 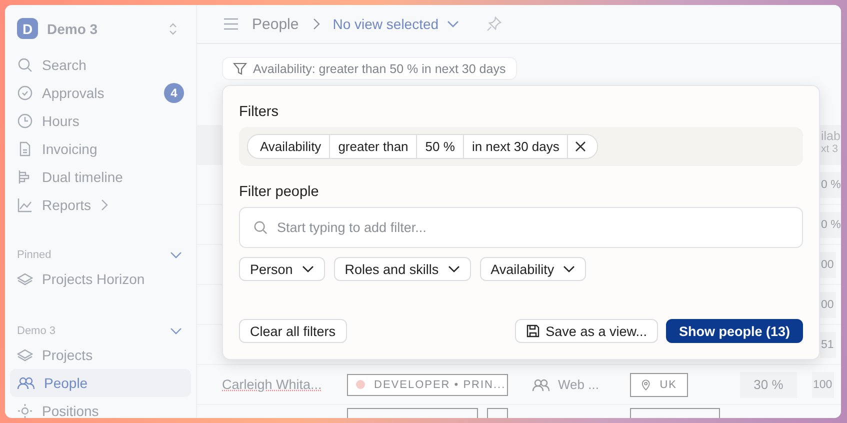 What do you see at coordinates (440, 146) in the screenshot?
I see `filter-segment: 50 %` at bounding box center [440, 146].